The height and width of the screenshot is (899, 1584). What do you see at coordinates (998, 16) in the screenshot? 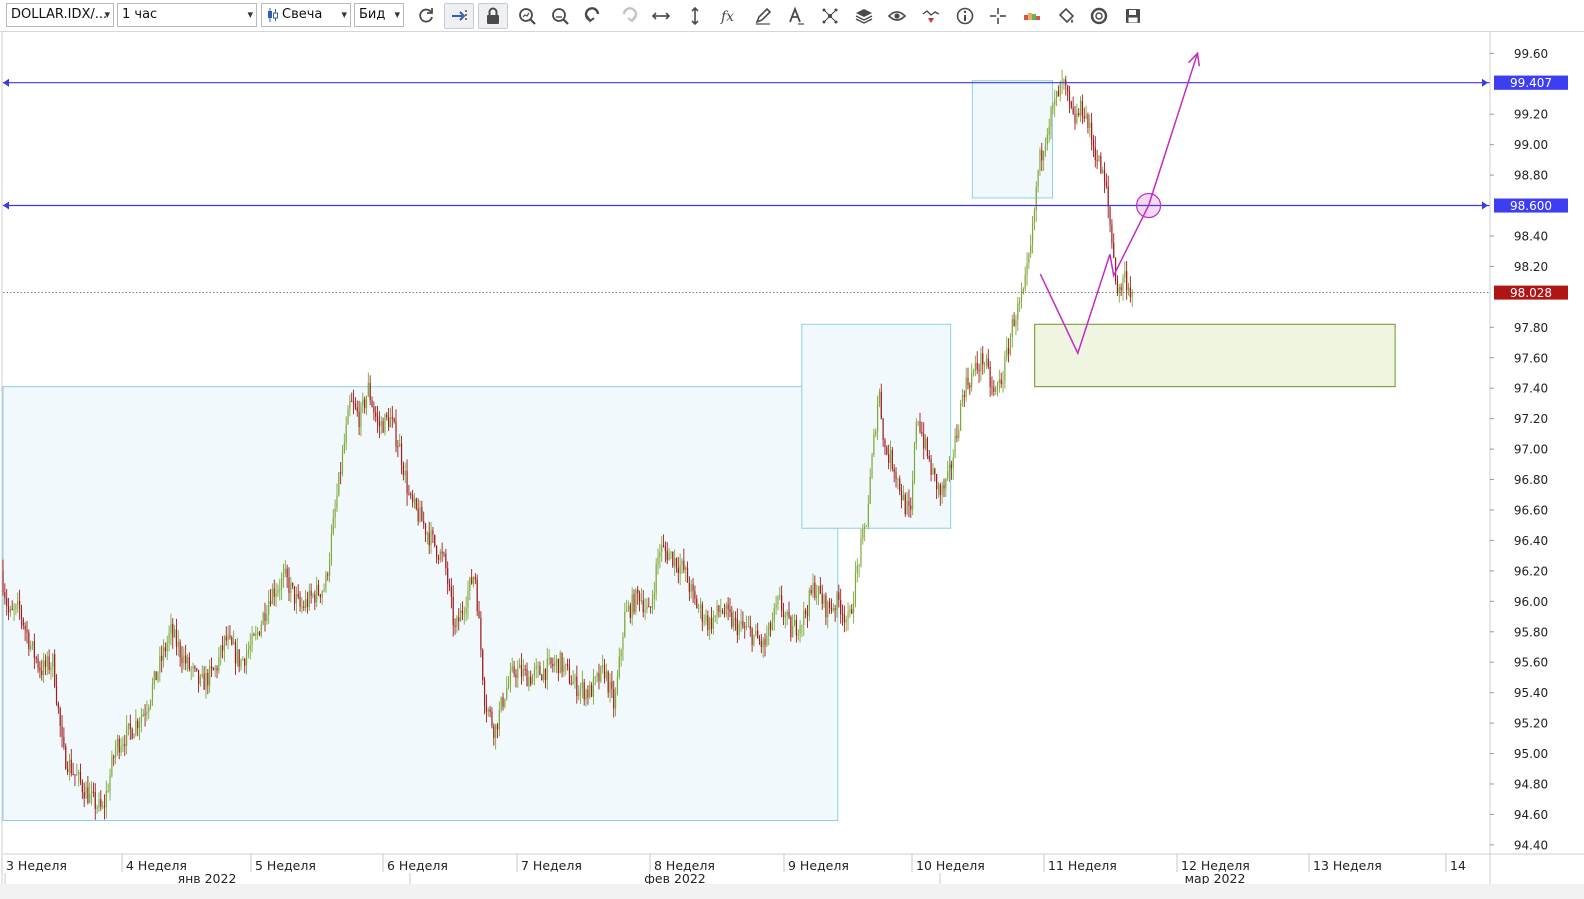
I see `crosshair-icon` at bounding box center [998, 16].